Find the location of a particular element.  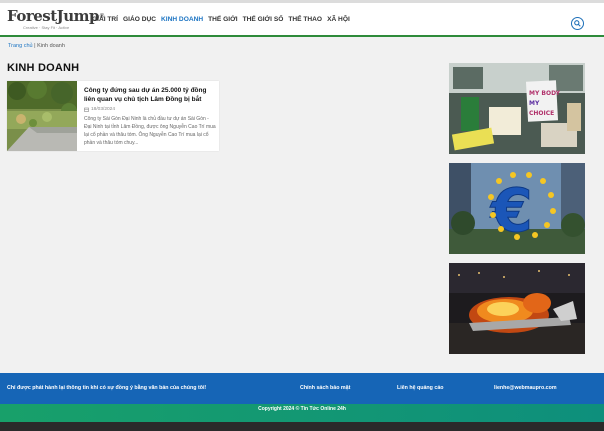

footer-link-privacy: Chính sách bảo mật is located at coordinates (325, 388).